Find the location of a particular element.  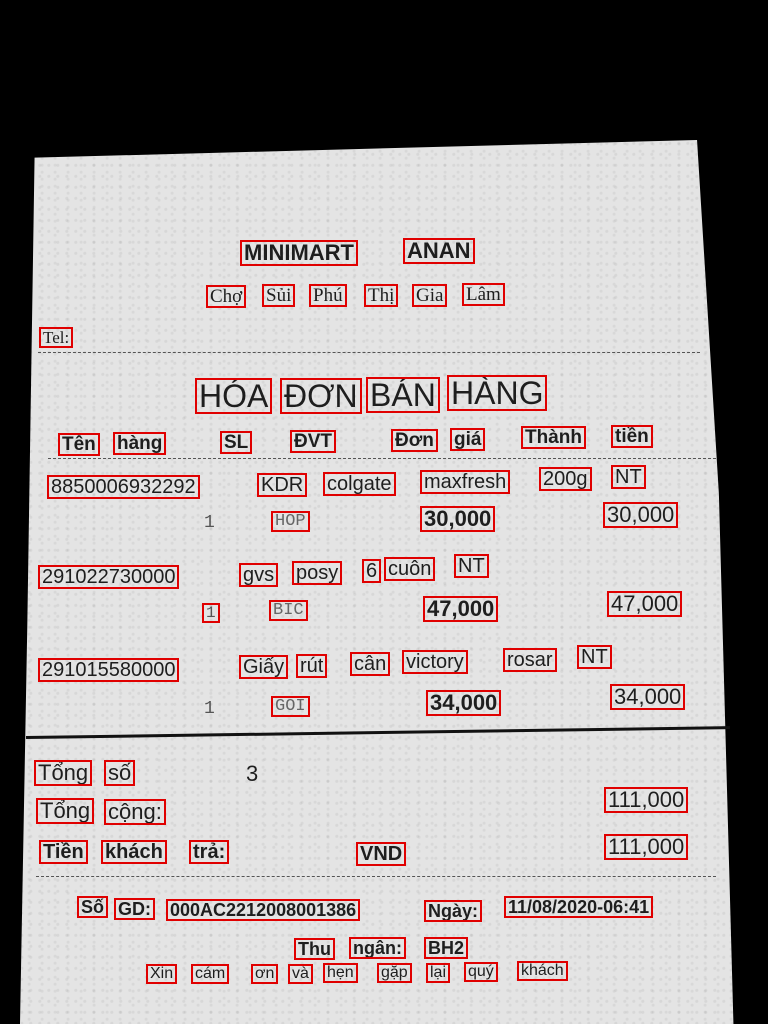

columns-divider is located at coordinates (382, 458).